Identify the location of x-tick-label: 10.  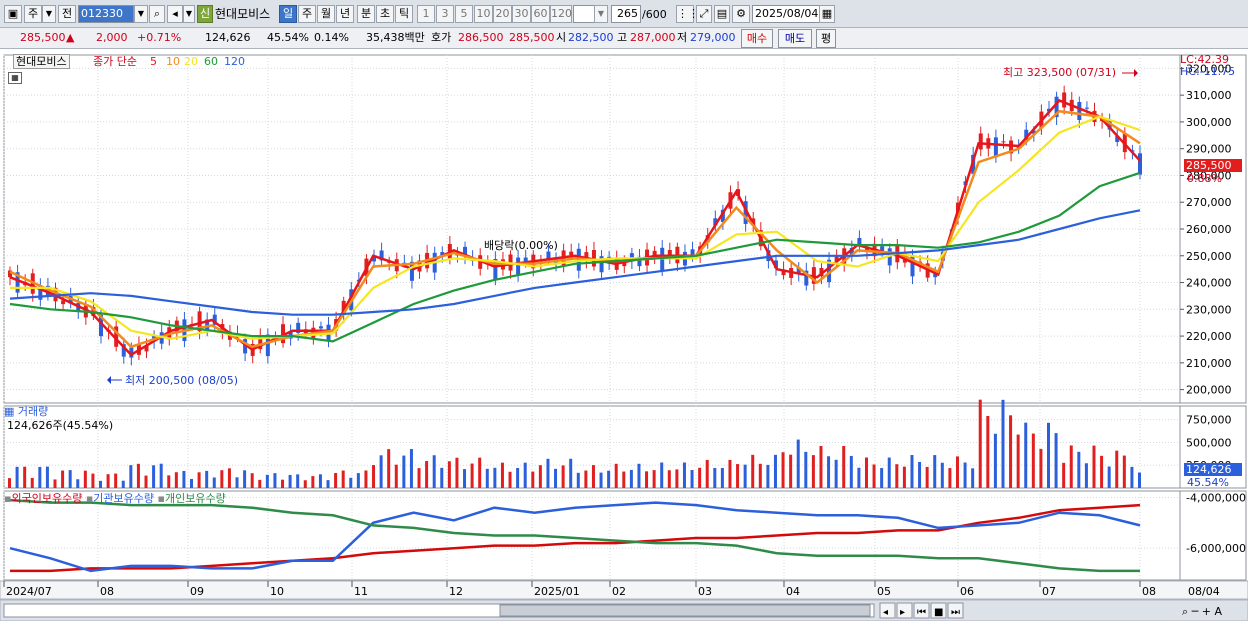
(277, 591).